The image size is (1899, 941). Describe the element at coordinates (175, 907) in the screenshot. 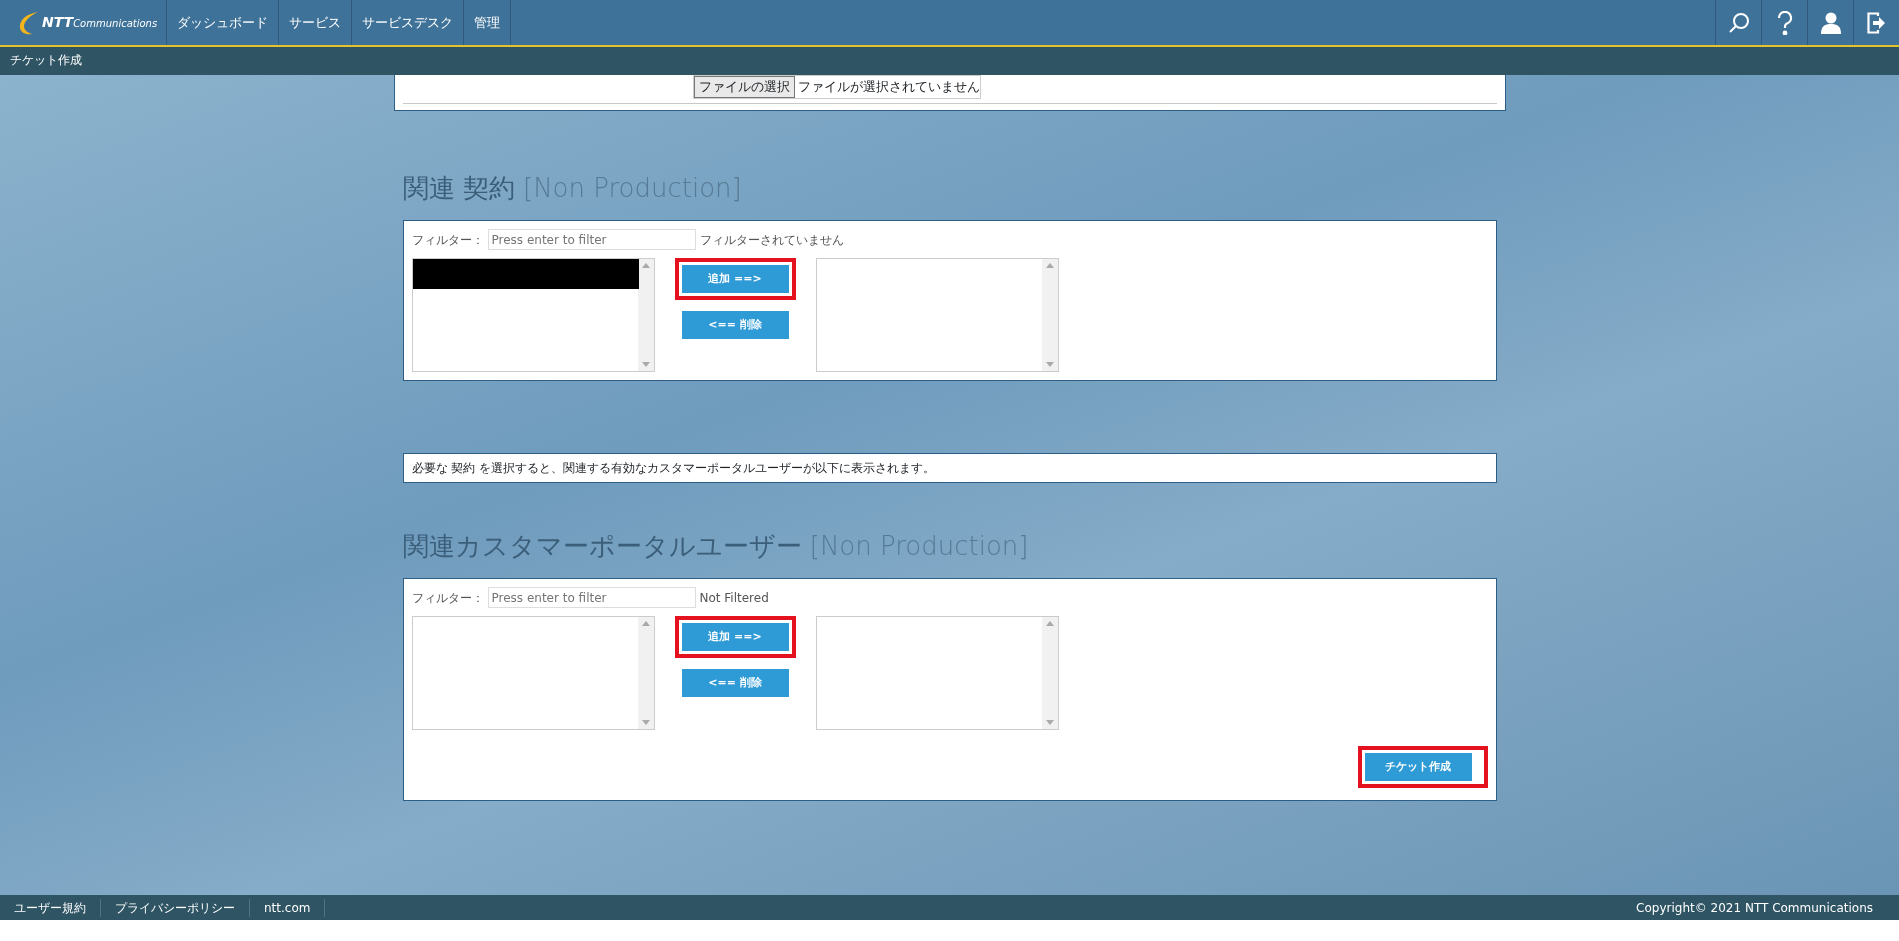

I see `footer-link: プライバシーポリシー` at that location.